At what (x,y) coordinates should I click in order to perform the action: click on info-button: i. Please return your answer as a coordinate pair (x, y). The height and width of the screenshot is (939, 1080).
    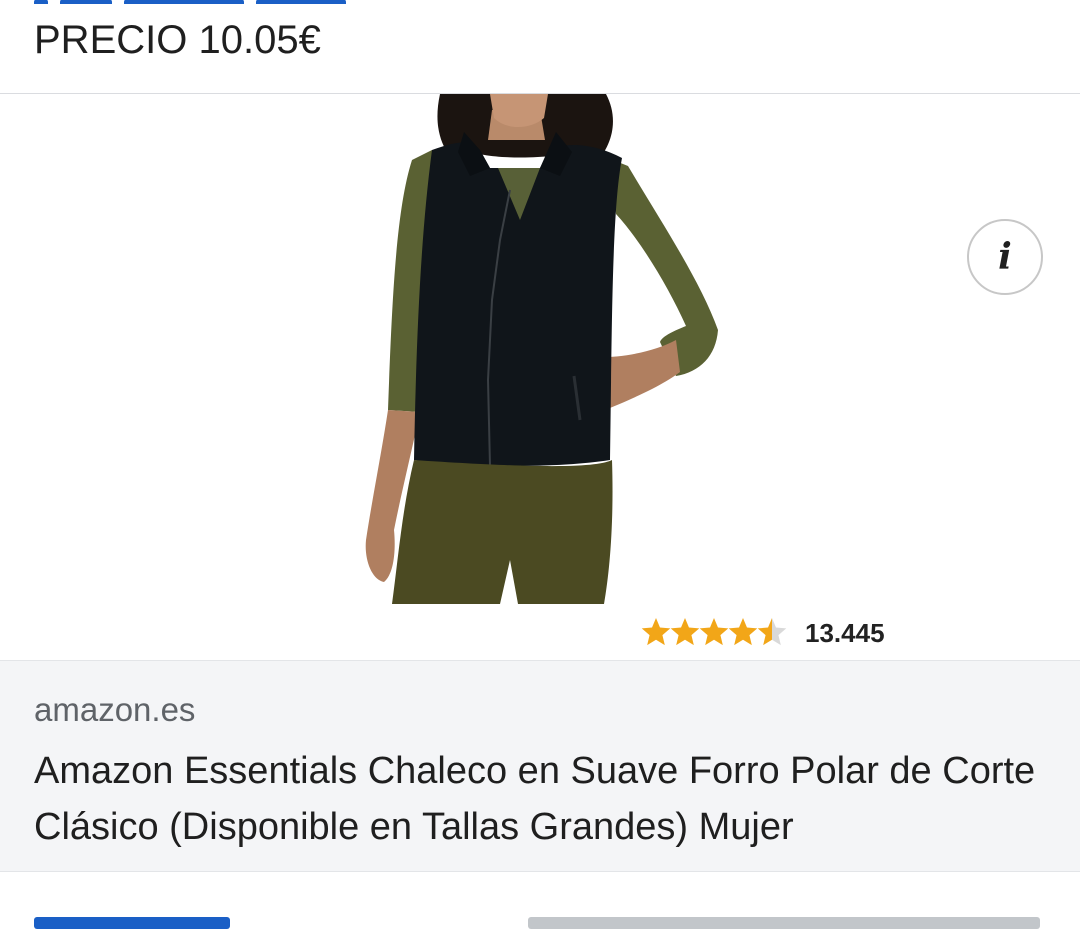
    Looking at the image, I should click on (1005, 257).